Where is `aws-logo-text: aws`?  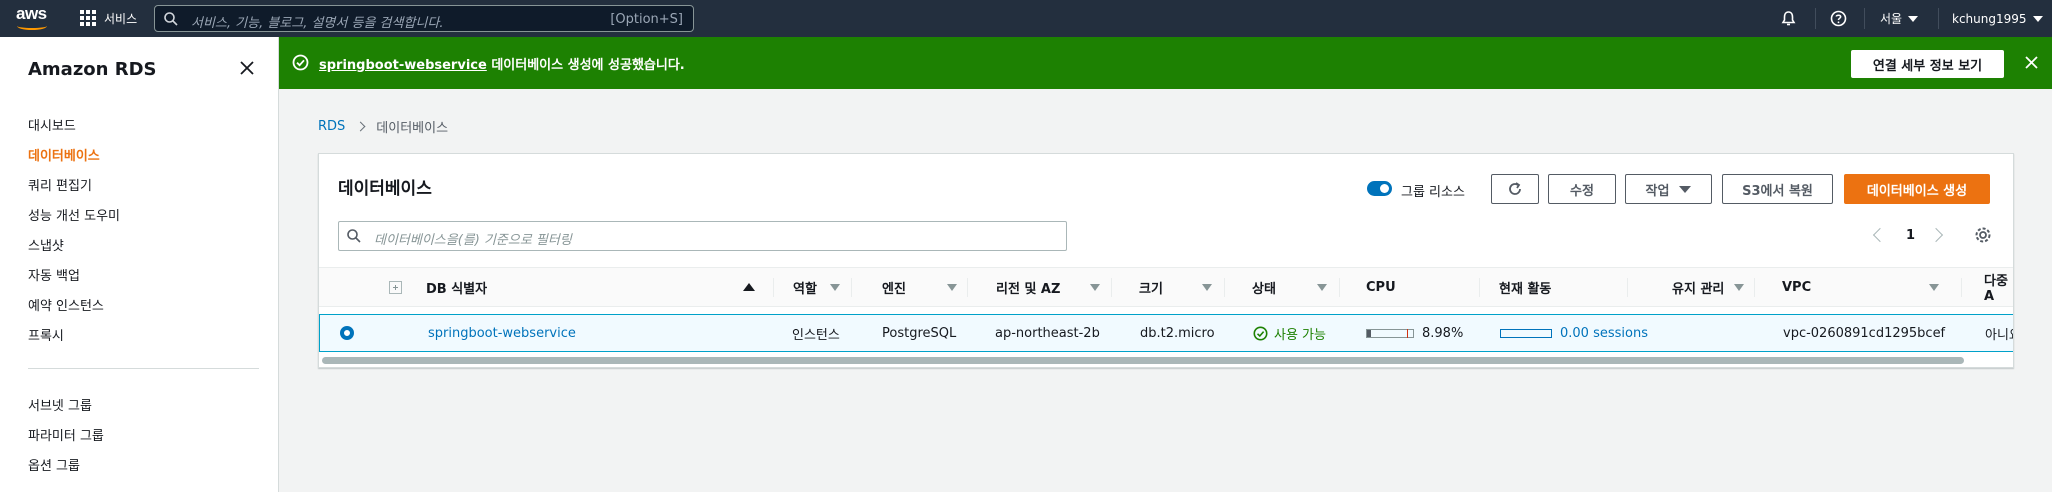 aws-logo-text: aws is located at coordinates (31, 13).